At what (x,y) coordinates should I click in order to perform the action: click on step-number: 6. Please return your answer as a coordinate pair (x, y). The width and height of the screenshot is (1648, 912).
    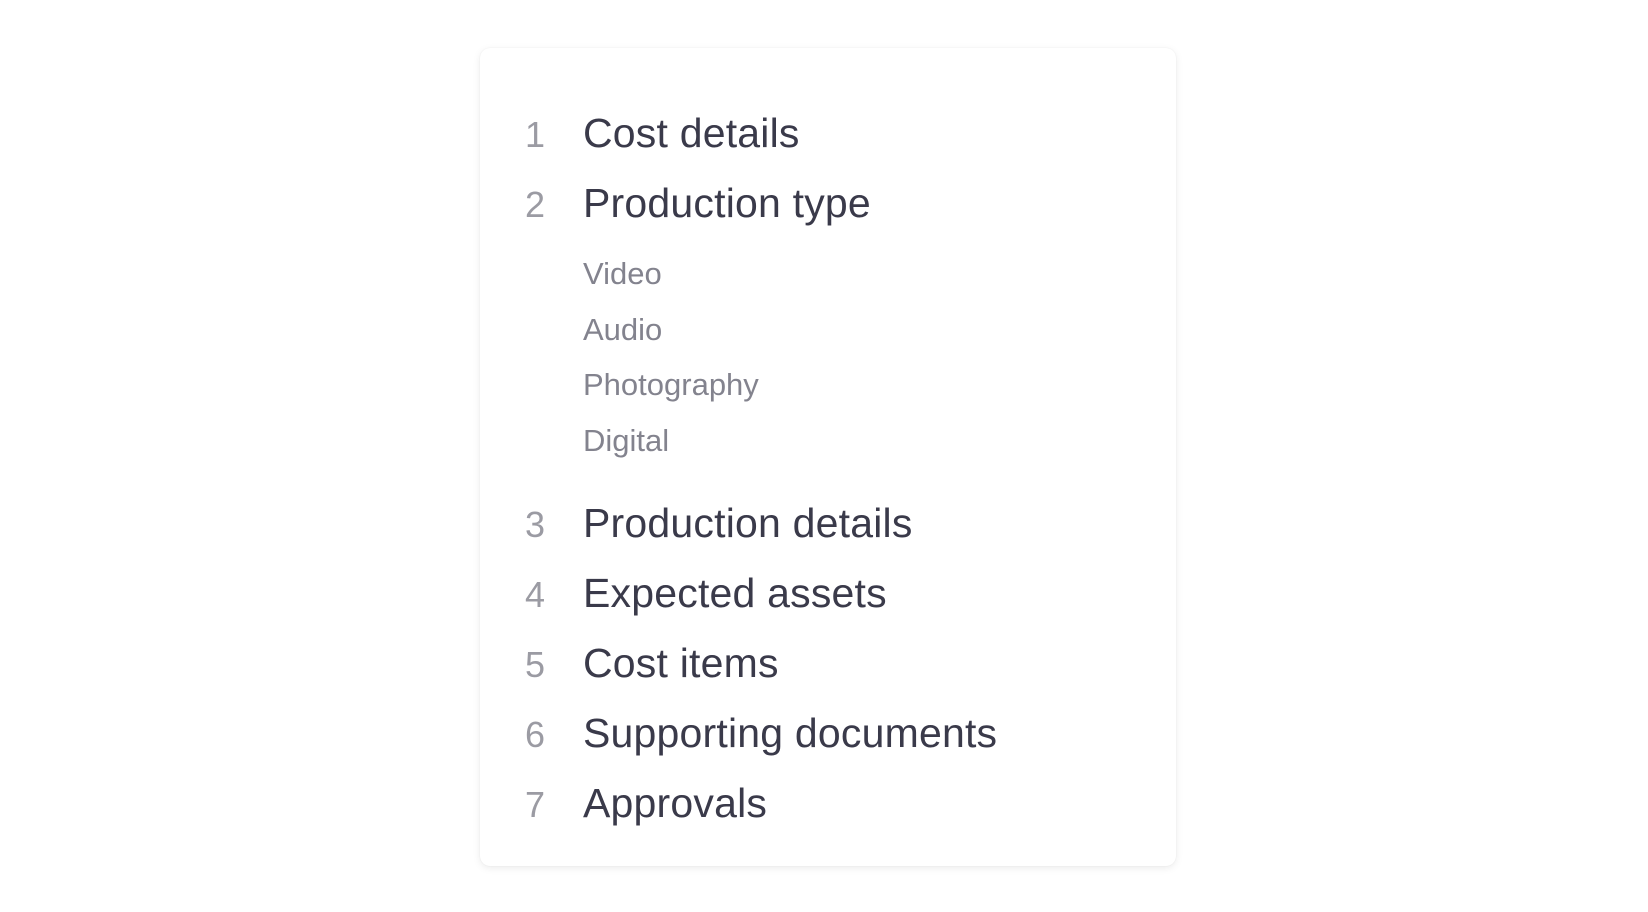
    Looking at the image, I should click on (535, 734).